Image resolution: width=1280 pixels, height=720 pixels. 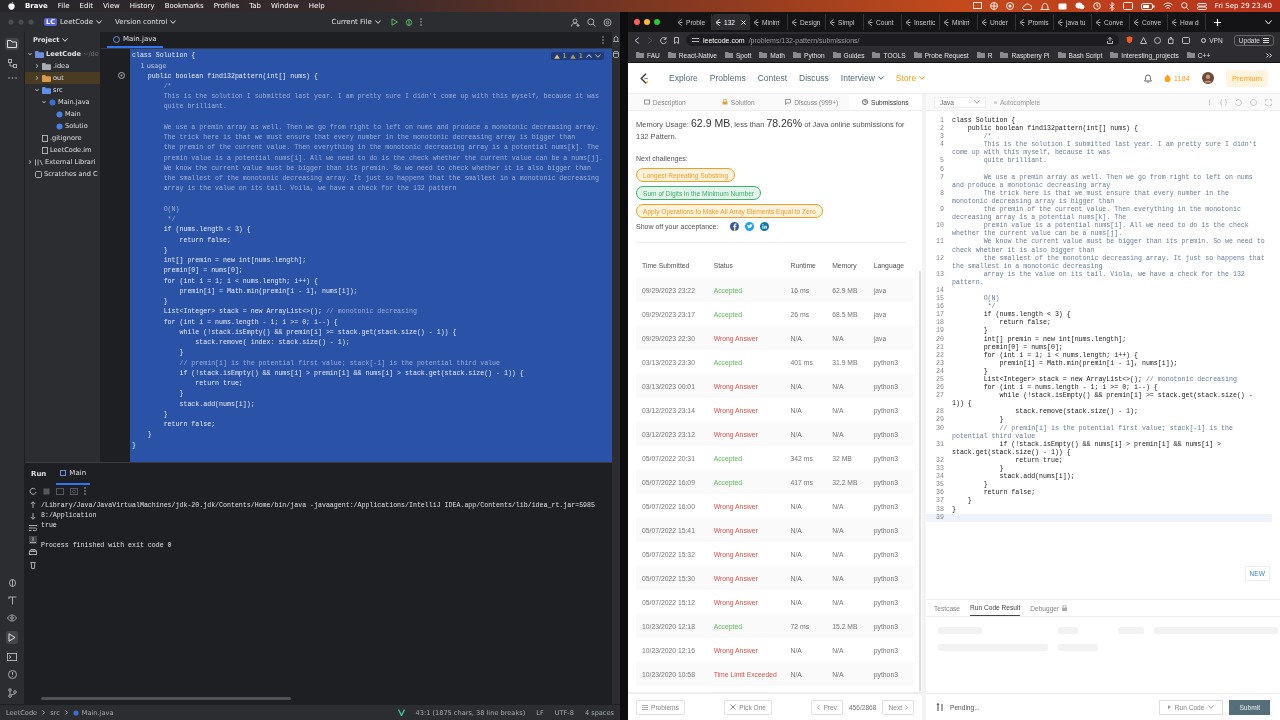 I want to click on shield-icon, so click(x=1130, y=40).